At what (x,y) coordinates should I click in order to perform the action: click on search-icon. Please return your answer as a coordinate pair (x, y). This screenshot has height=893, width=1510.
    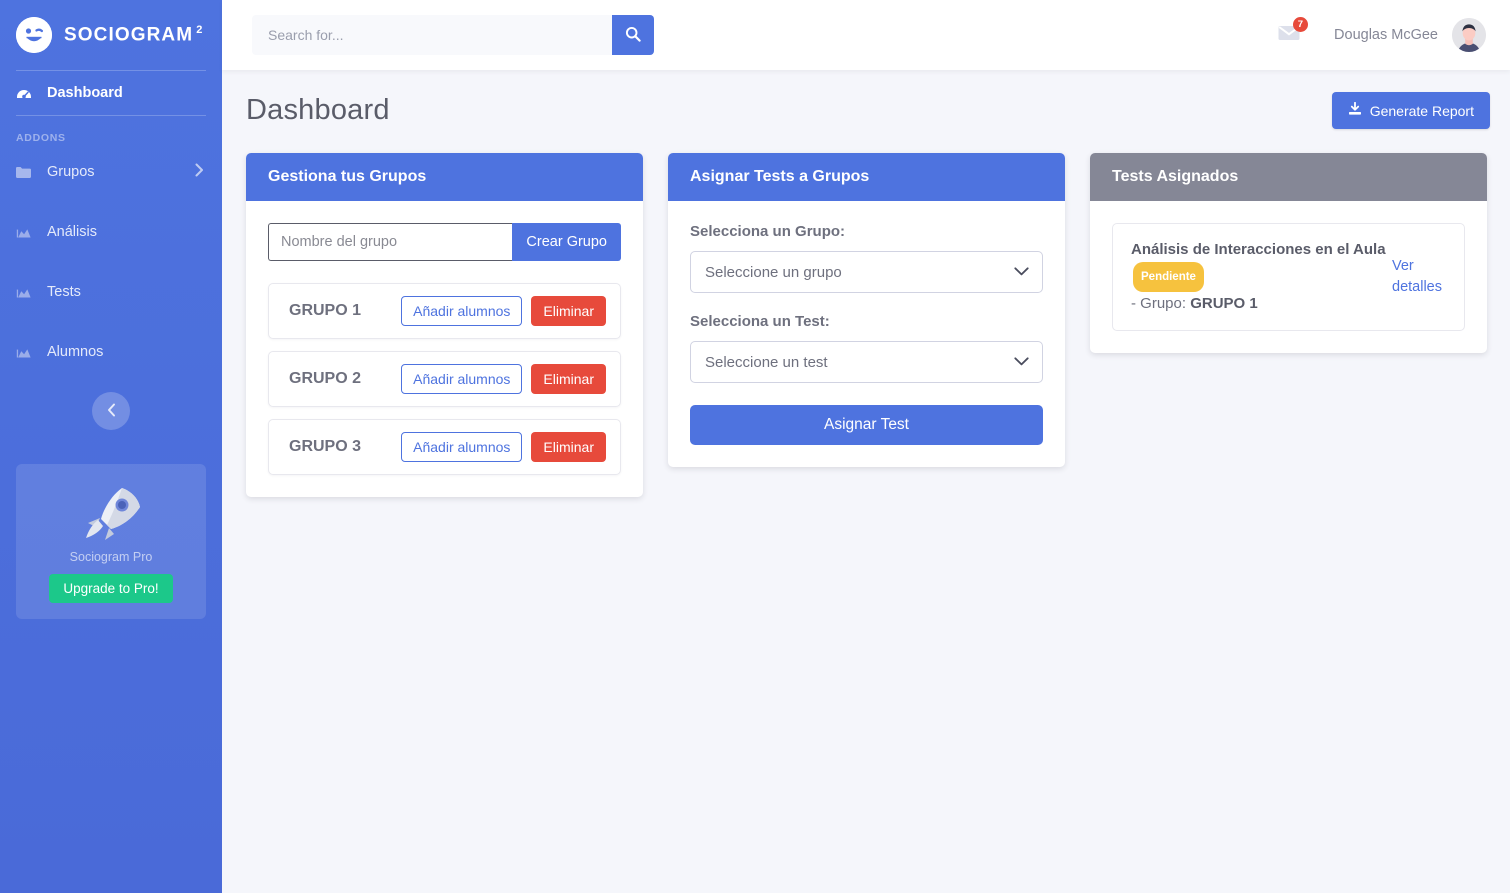
    Looking at the image, I should click on (633, 35).